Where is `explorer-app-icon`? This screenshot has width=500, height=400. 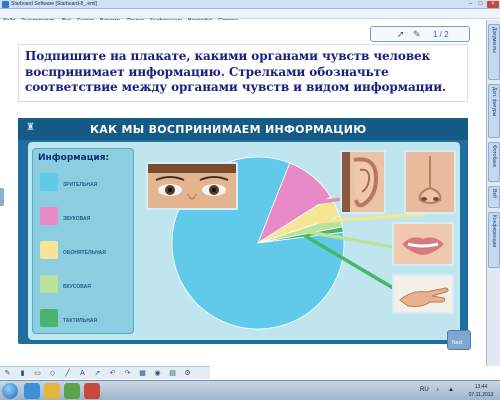 explorer-app-icon is located at coordinates (52, 391).